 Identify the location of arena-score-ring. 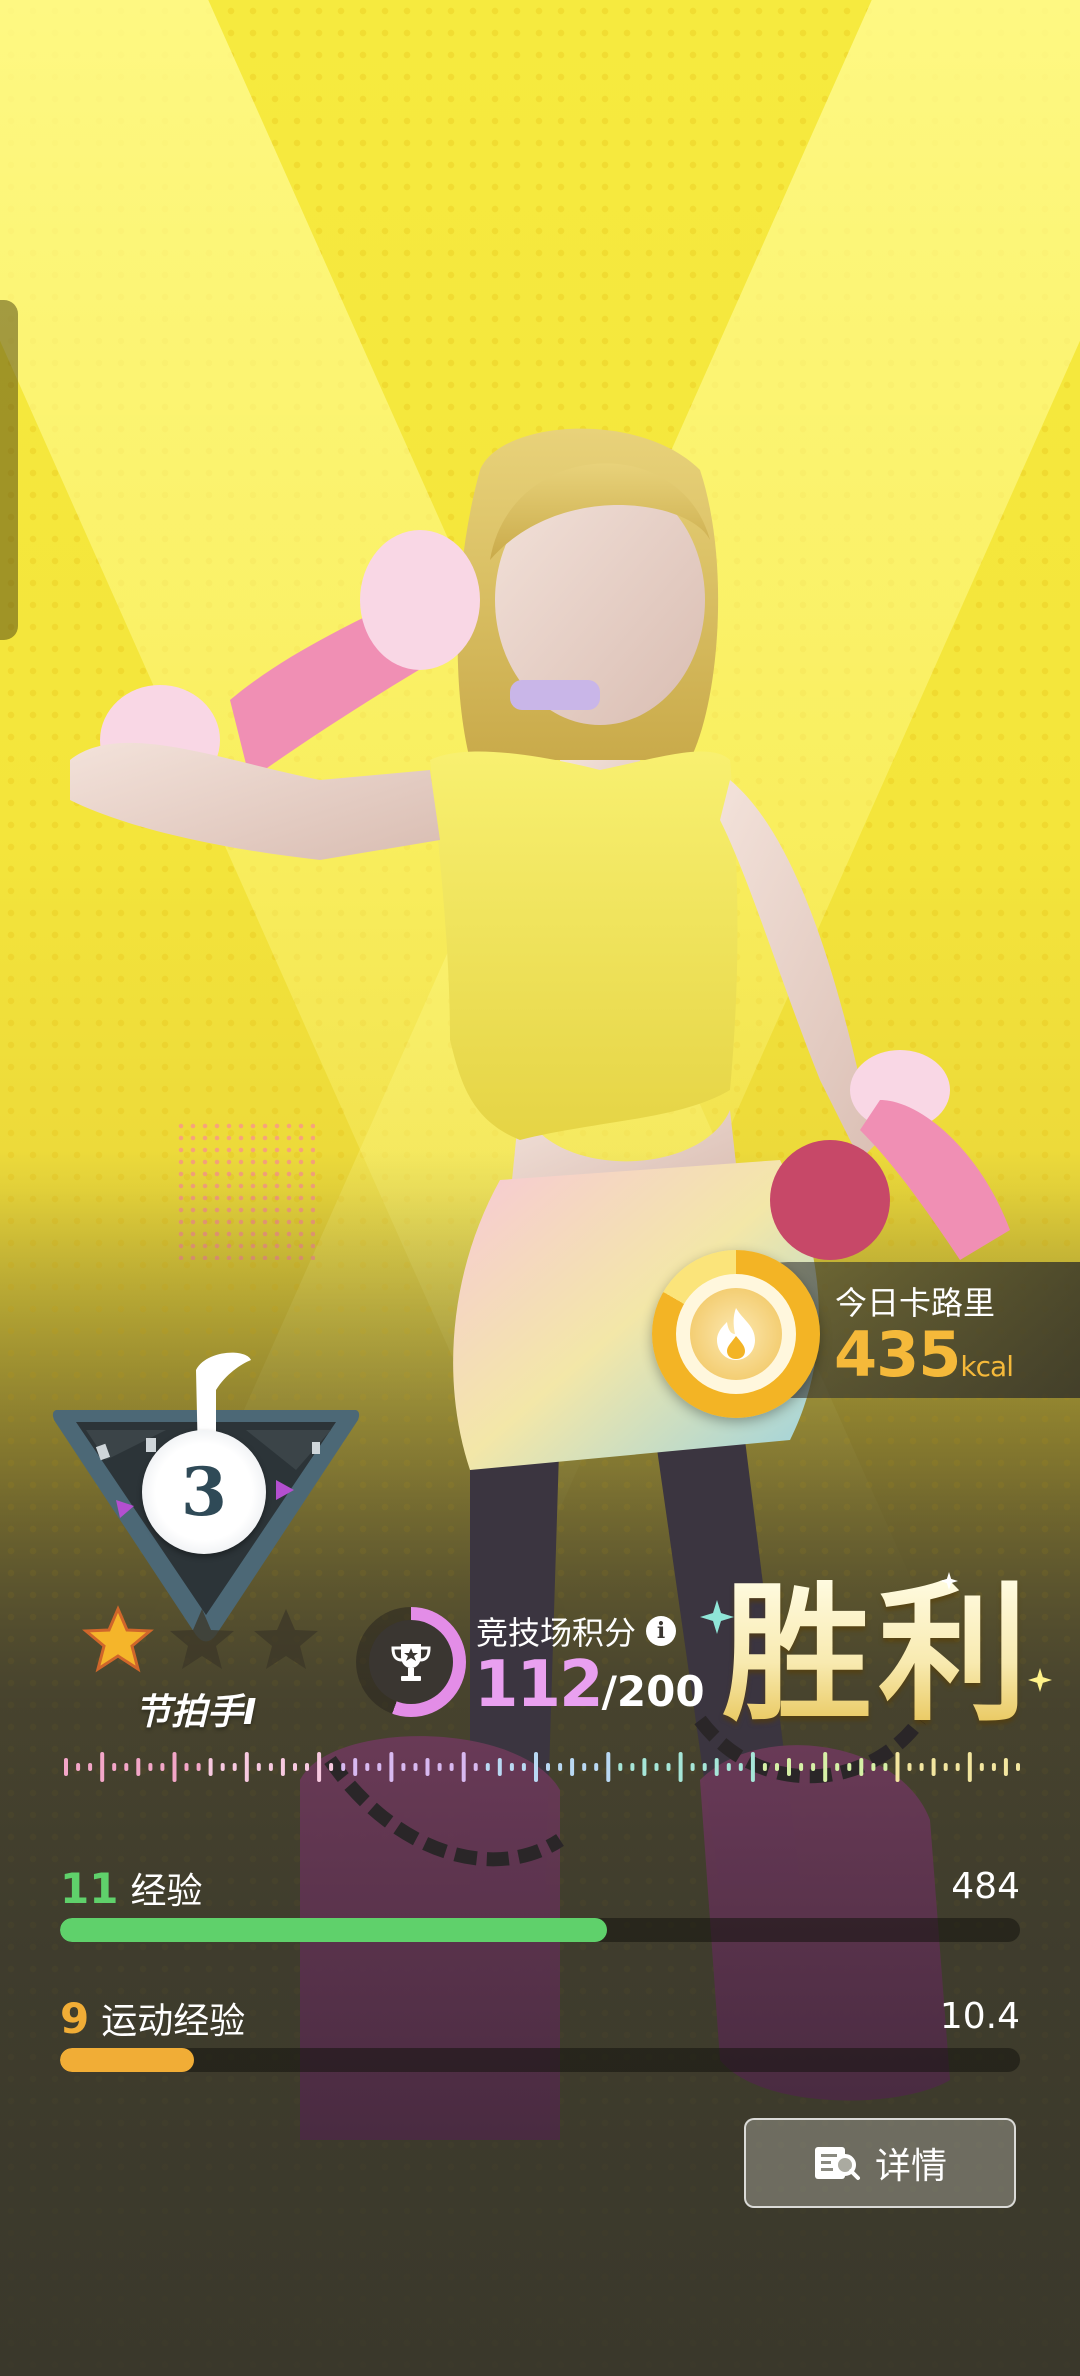
(411, 1662).